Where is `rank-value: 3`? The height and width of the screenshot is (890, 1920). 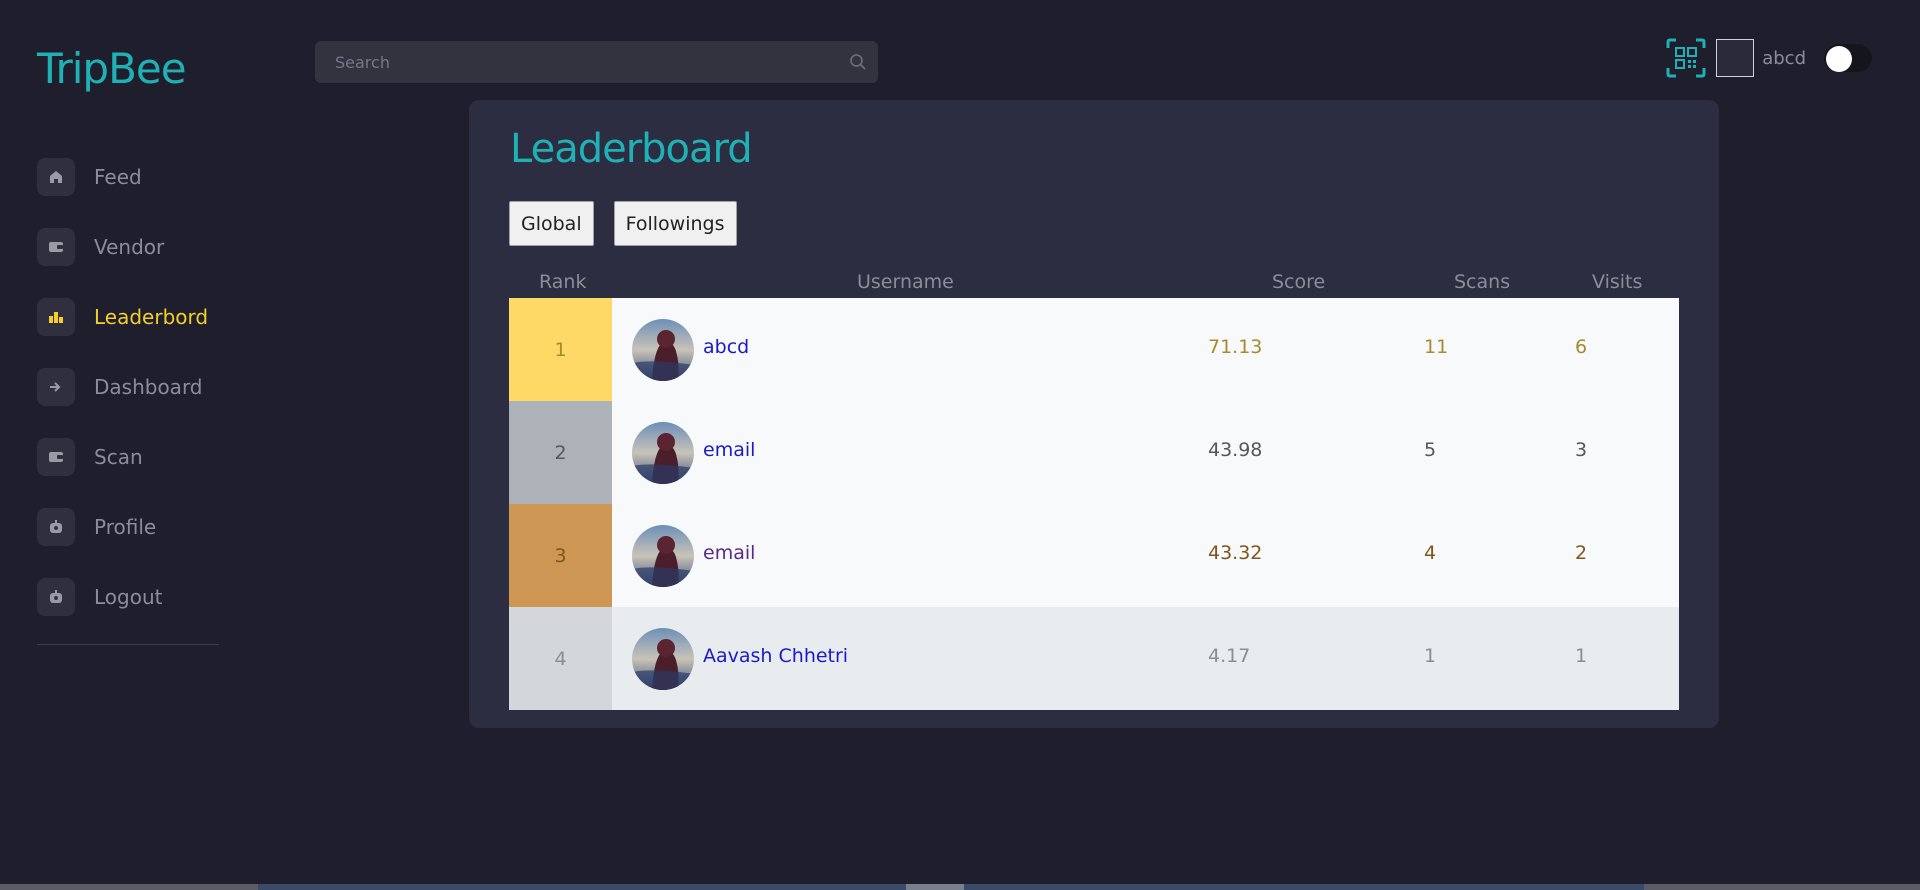
rank-value: 3 is located at coordinates (560, 555).